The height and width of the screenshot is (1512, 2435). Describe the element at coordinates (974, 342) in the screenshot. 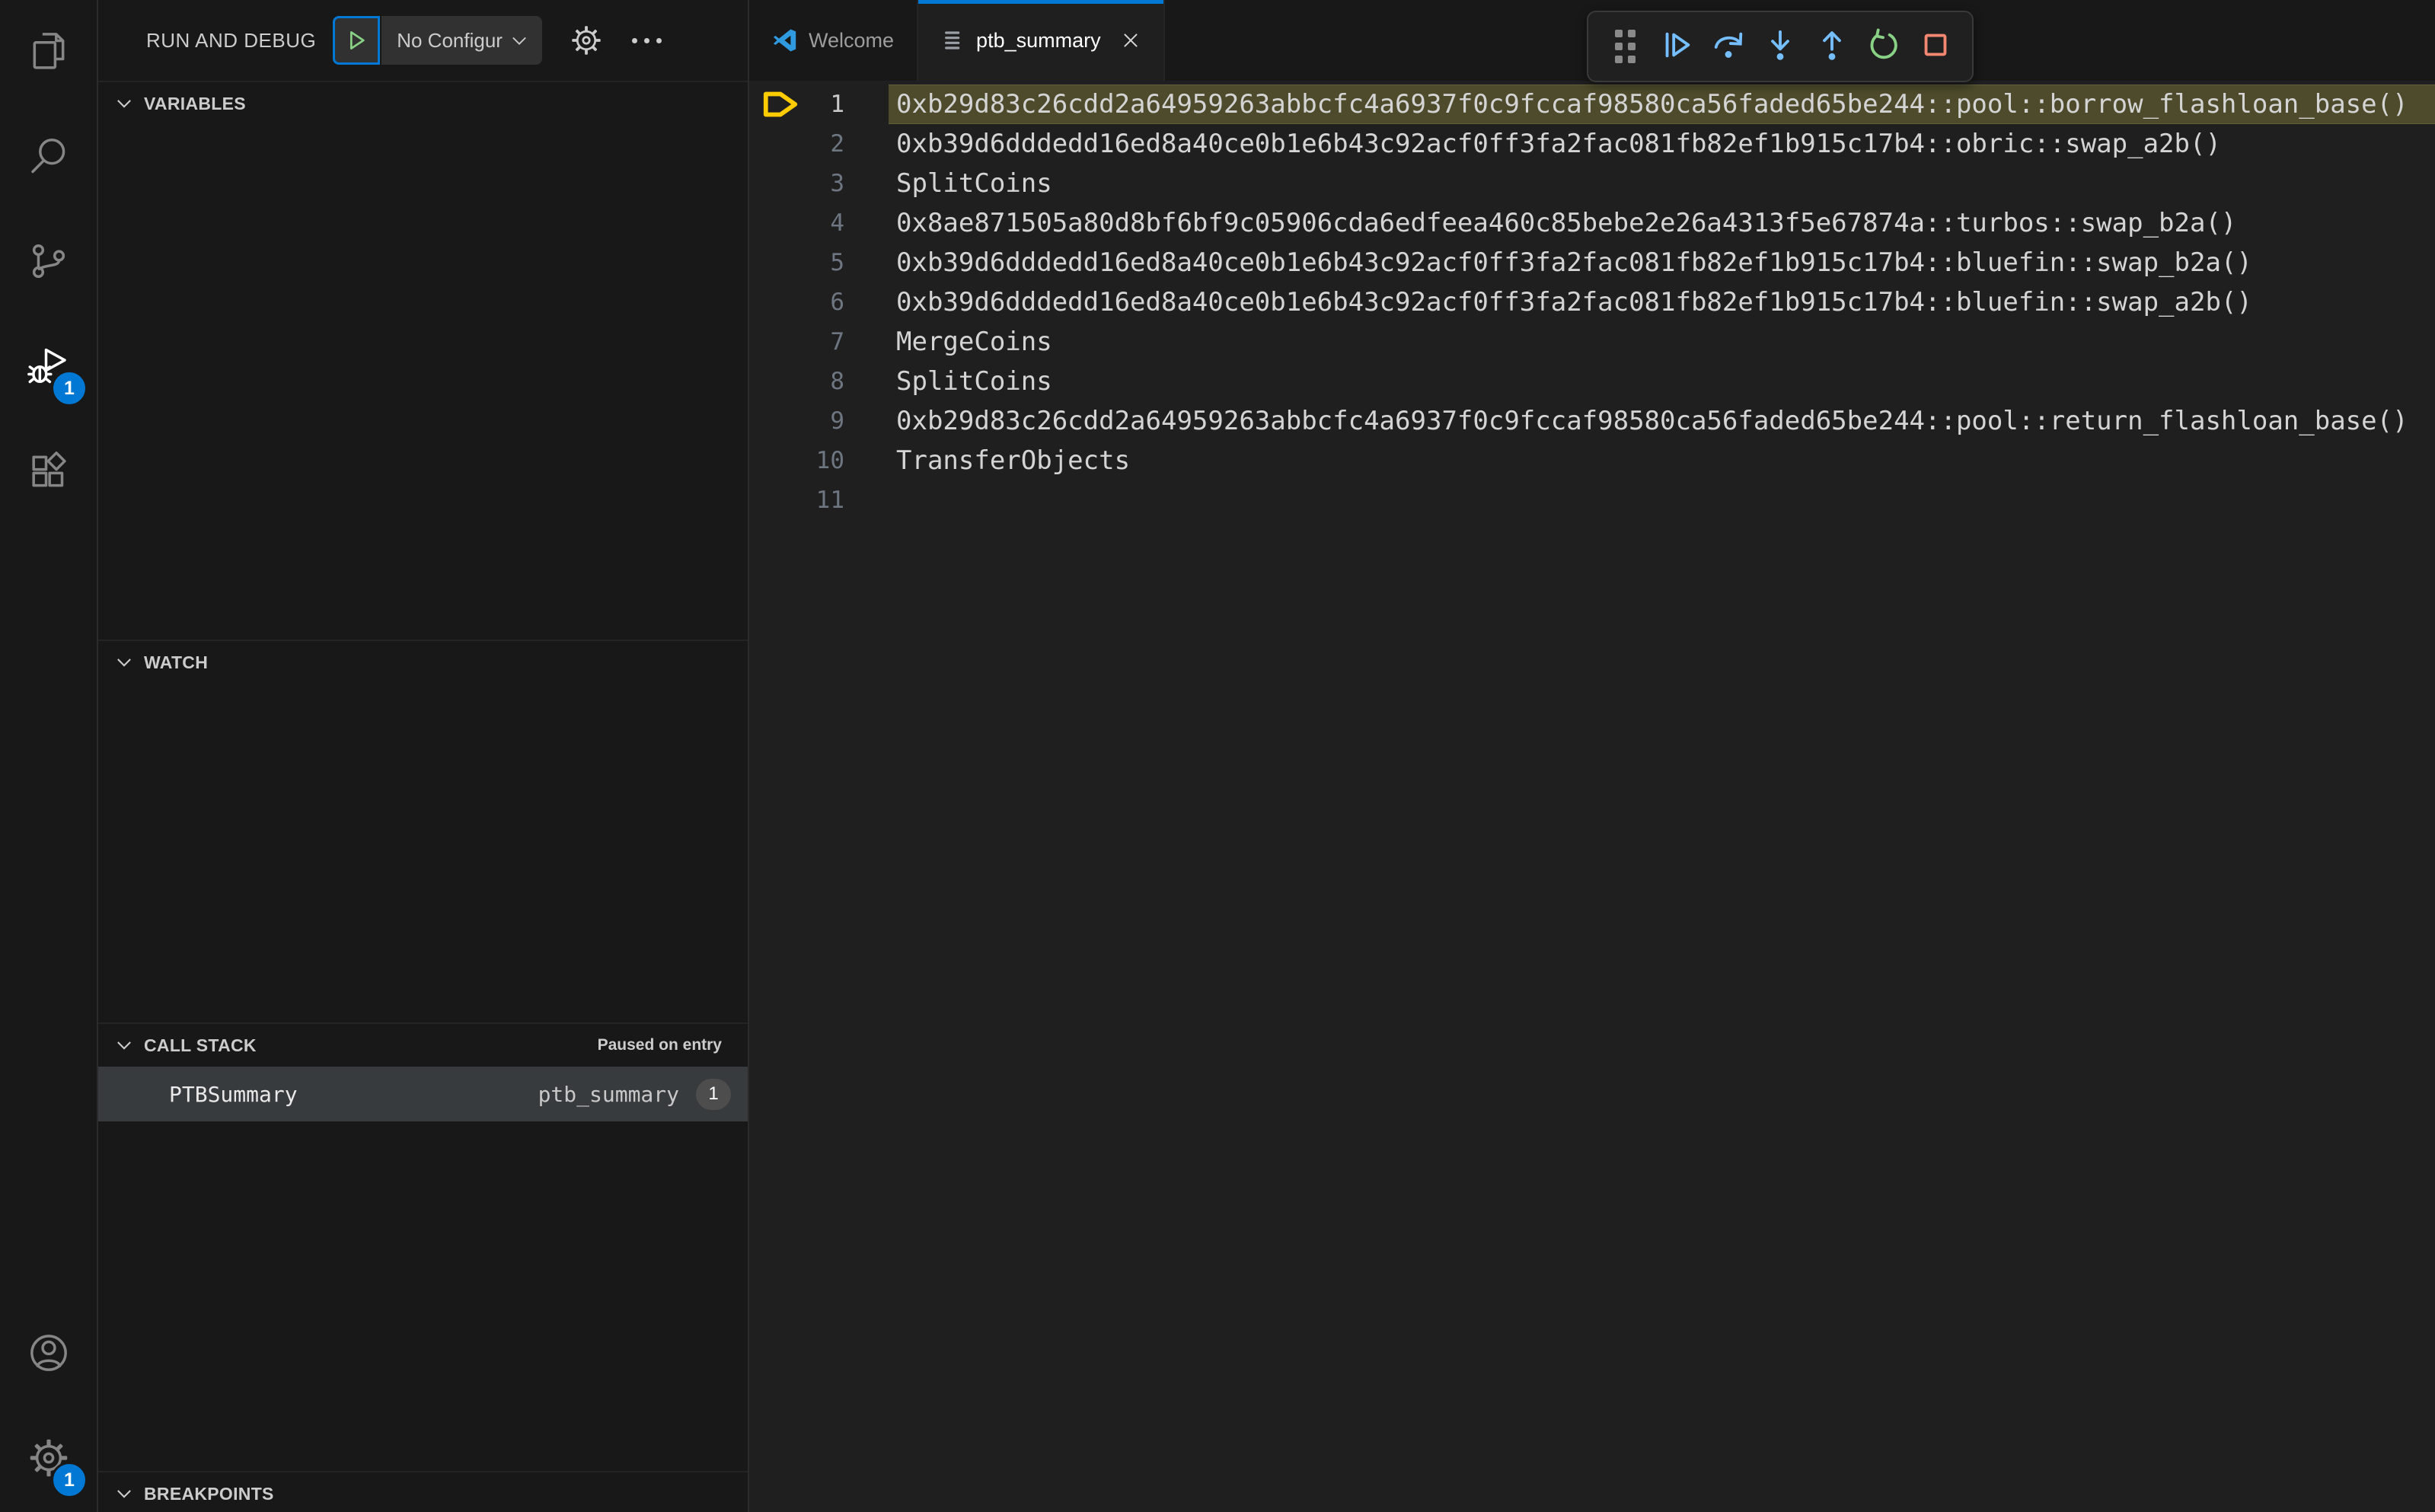

I see `code-text: MergeCoins` at that location.